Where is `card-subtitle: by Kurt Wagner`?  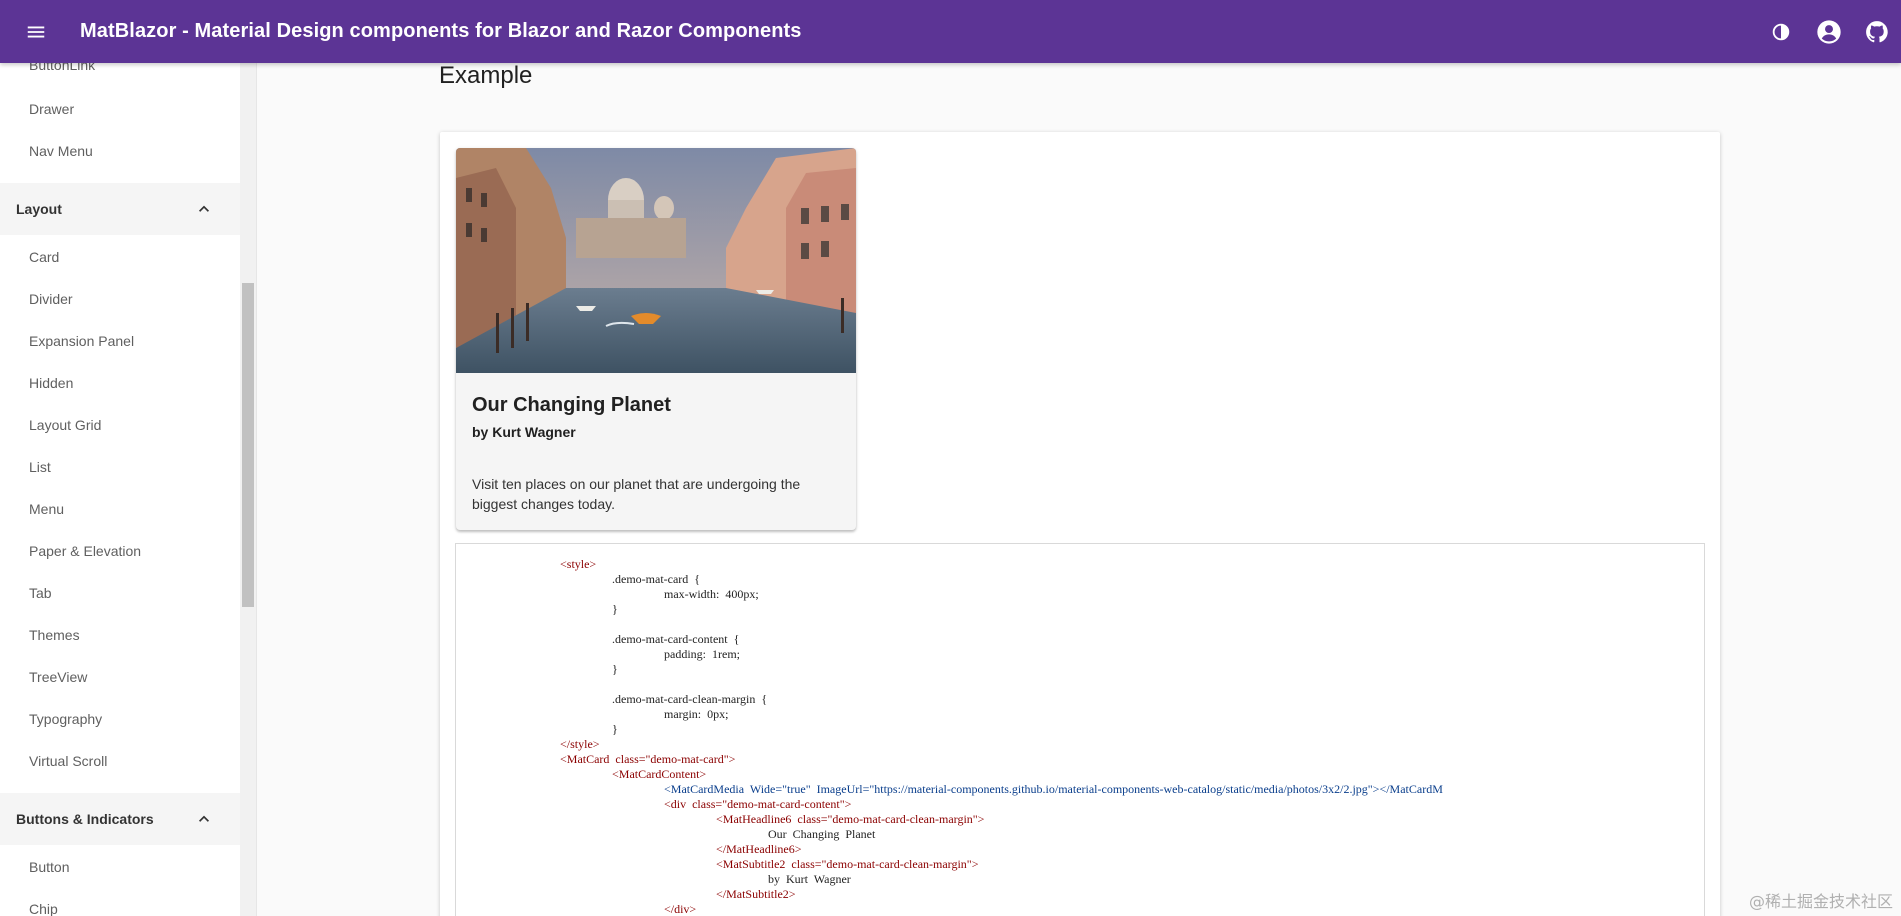 card-subtitle: by Kurt Wagner is located at coordinates (524, 432).